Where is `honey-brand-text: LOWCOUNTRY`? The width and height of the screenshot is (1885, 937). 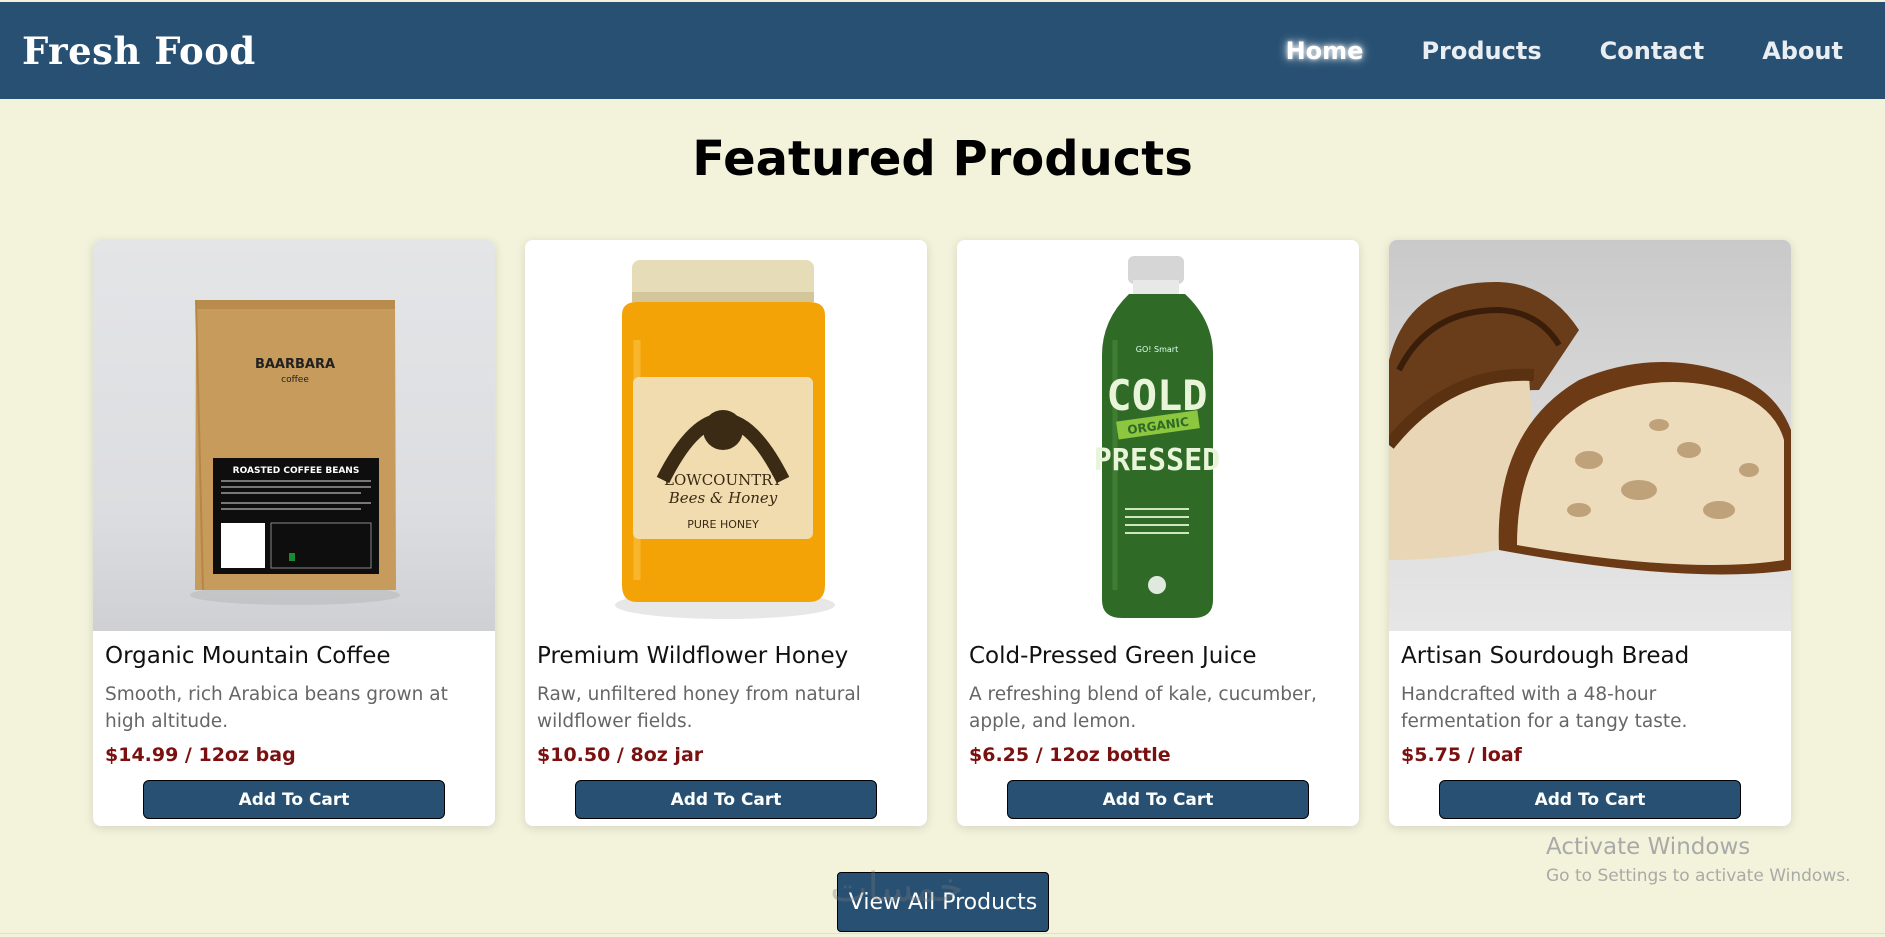 honey-brand-text: LOWCOUNTRY is located at coordinates (723, 480).